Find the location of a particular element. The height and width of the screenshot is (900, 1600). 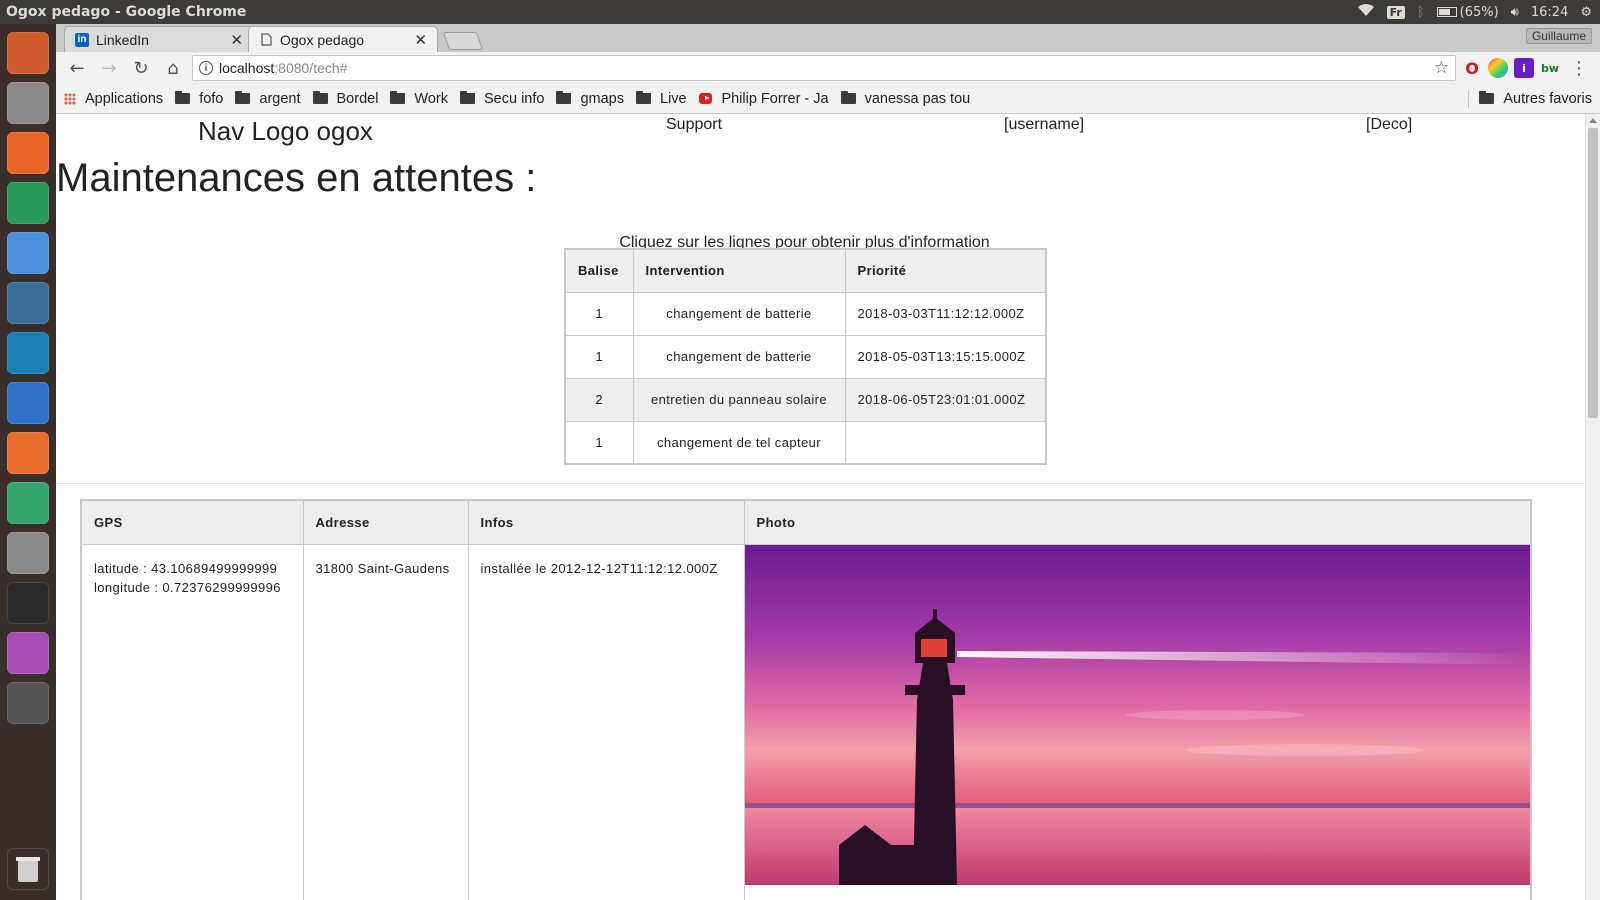

site-nav: Nav Logo ogox Support [username] [Deco] is located at coordinates (820, 132).